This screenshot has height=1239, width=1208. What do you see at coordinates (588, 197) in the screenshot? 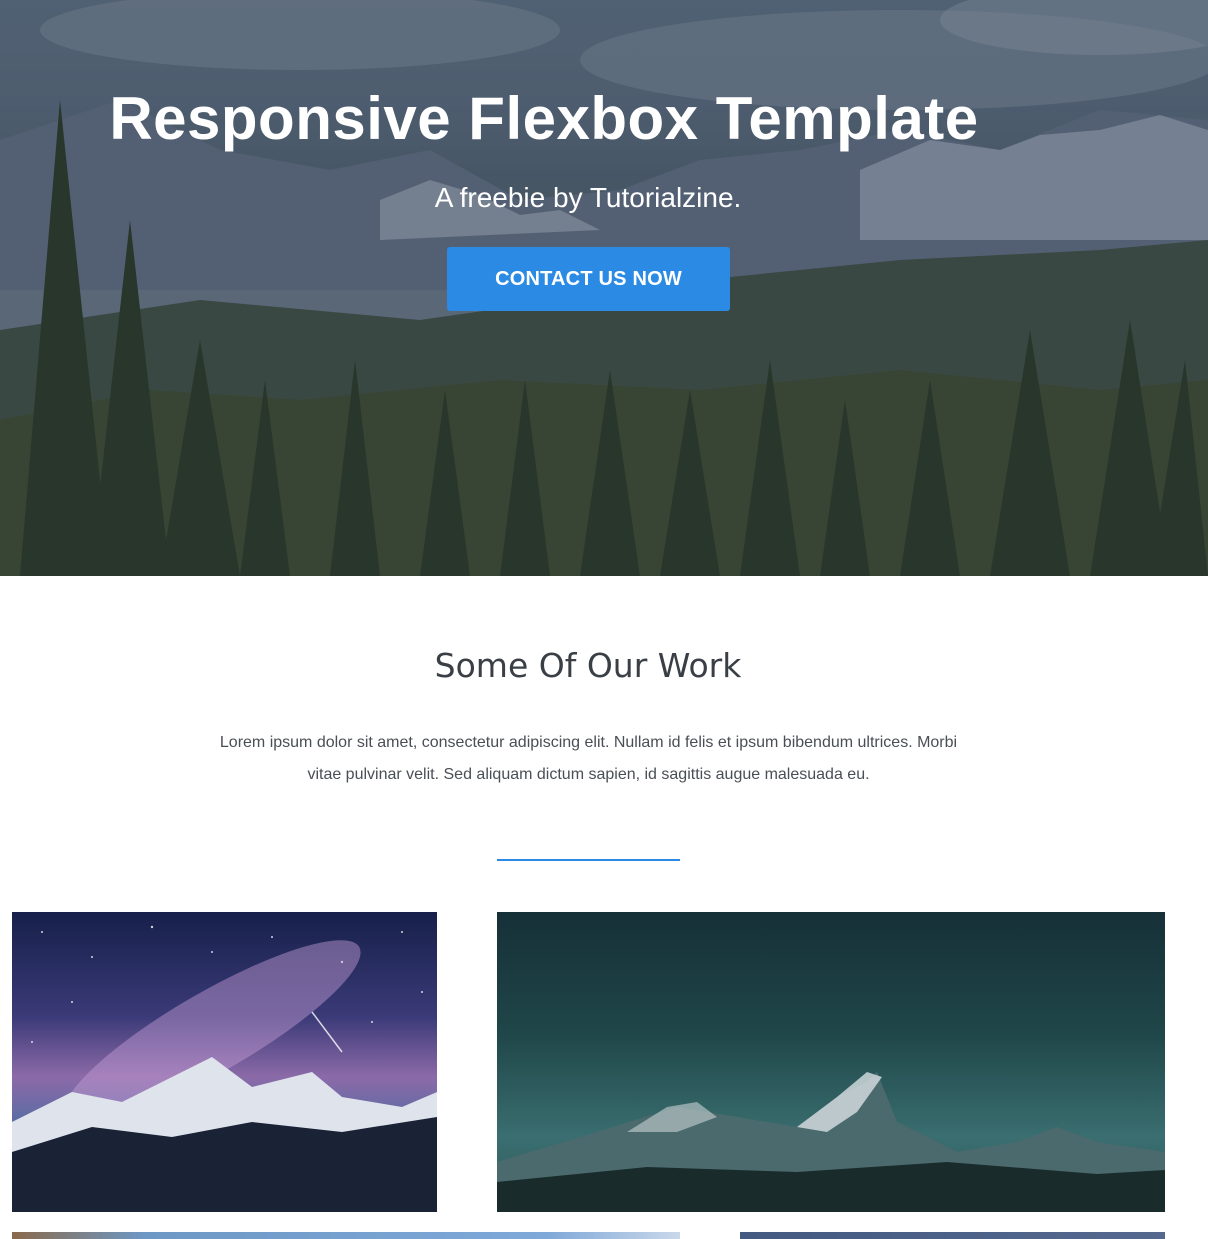
I see `hero-subtitle: A freebie by Tutorialzine.` at bounding box center [588, 197].